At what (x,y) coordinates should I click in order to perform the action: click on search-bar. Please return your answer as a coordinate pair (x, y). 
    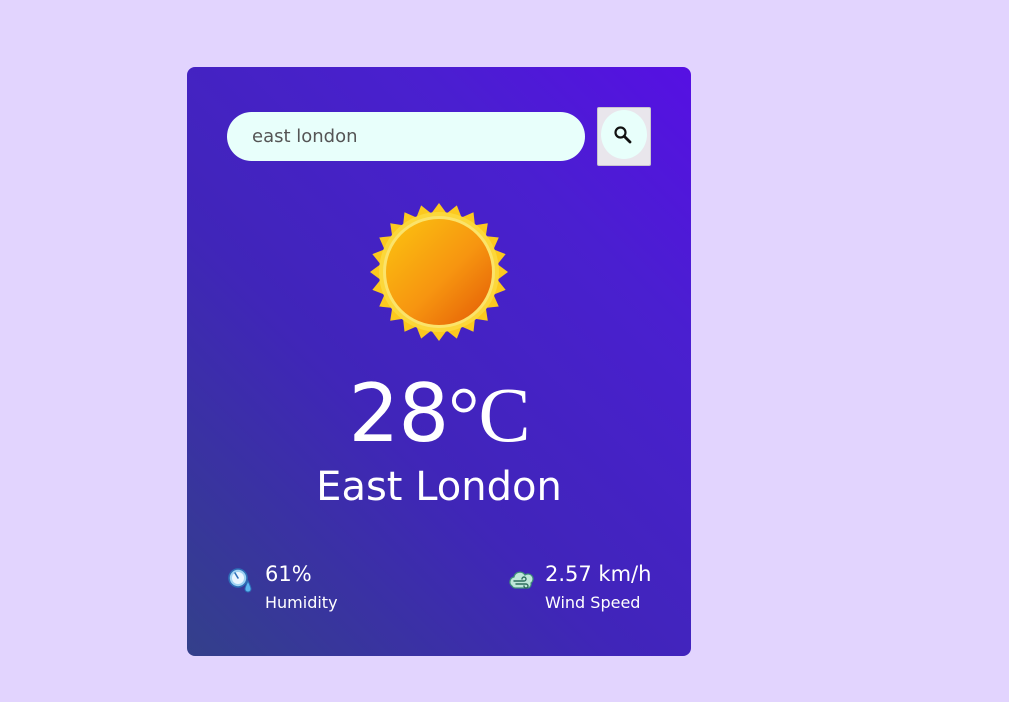
    Looking at the image, I should click on (439, 137).